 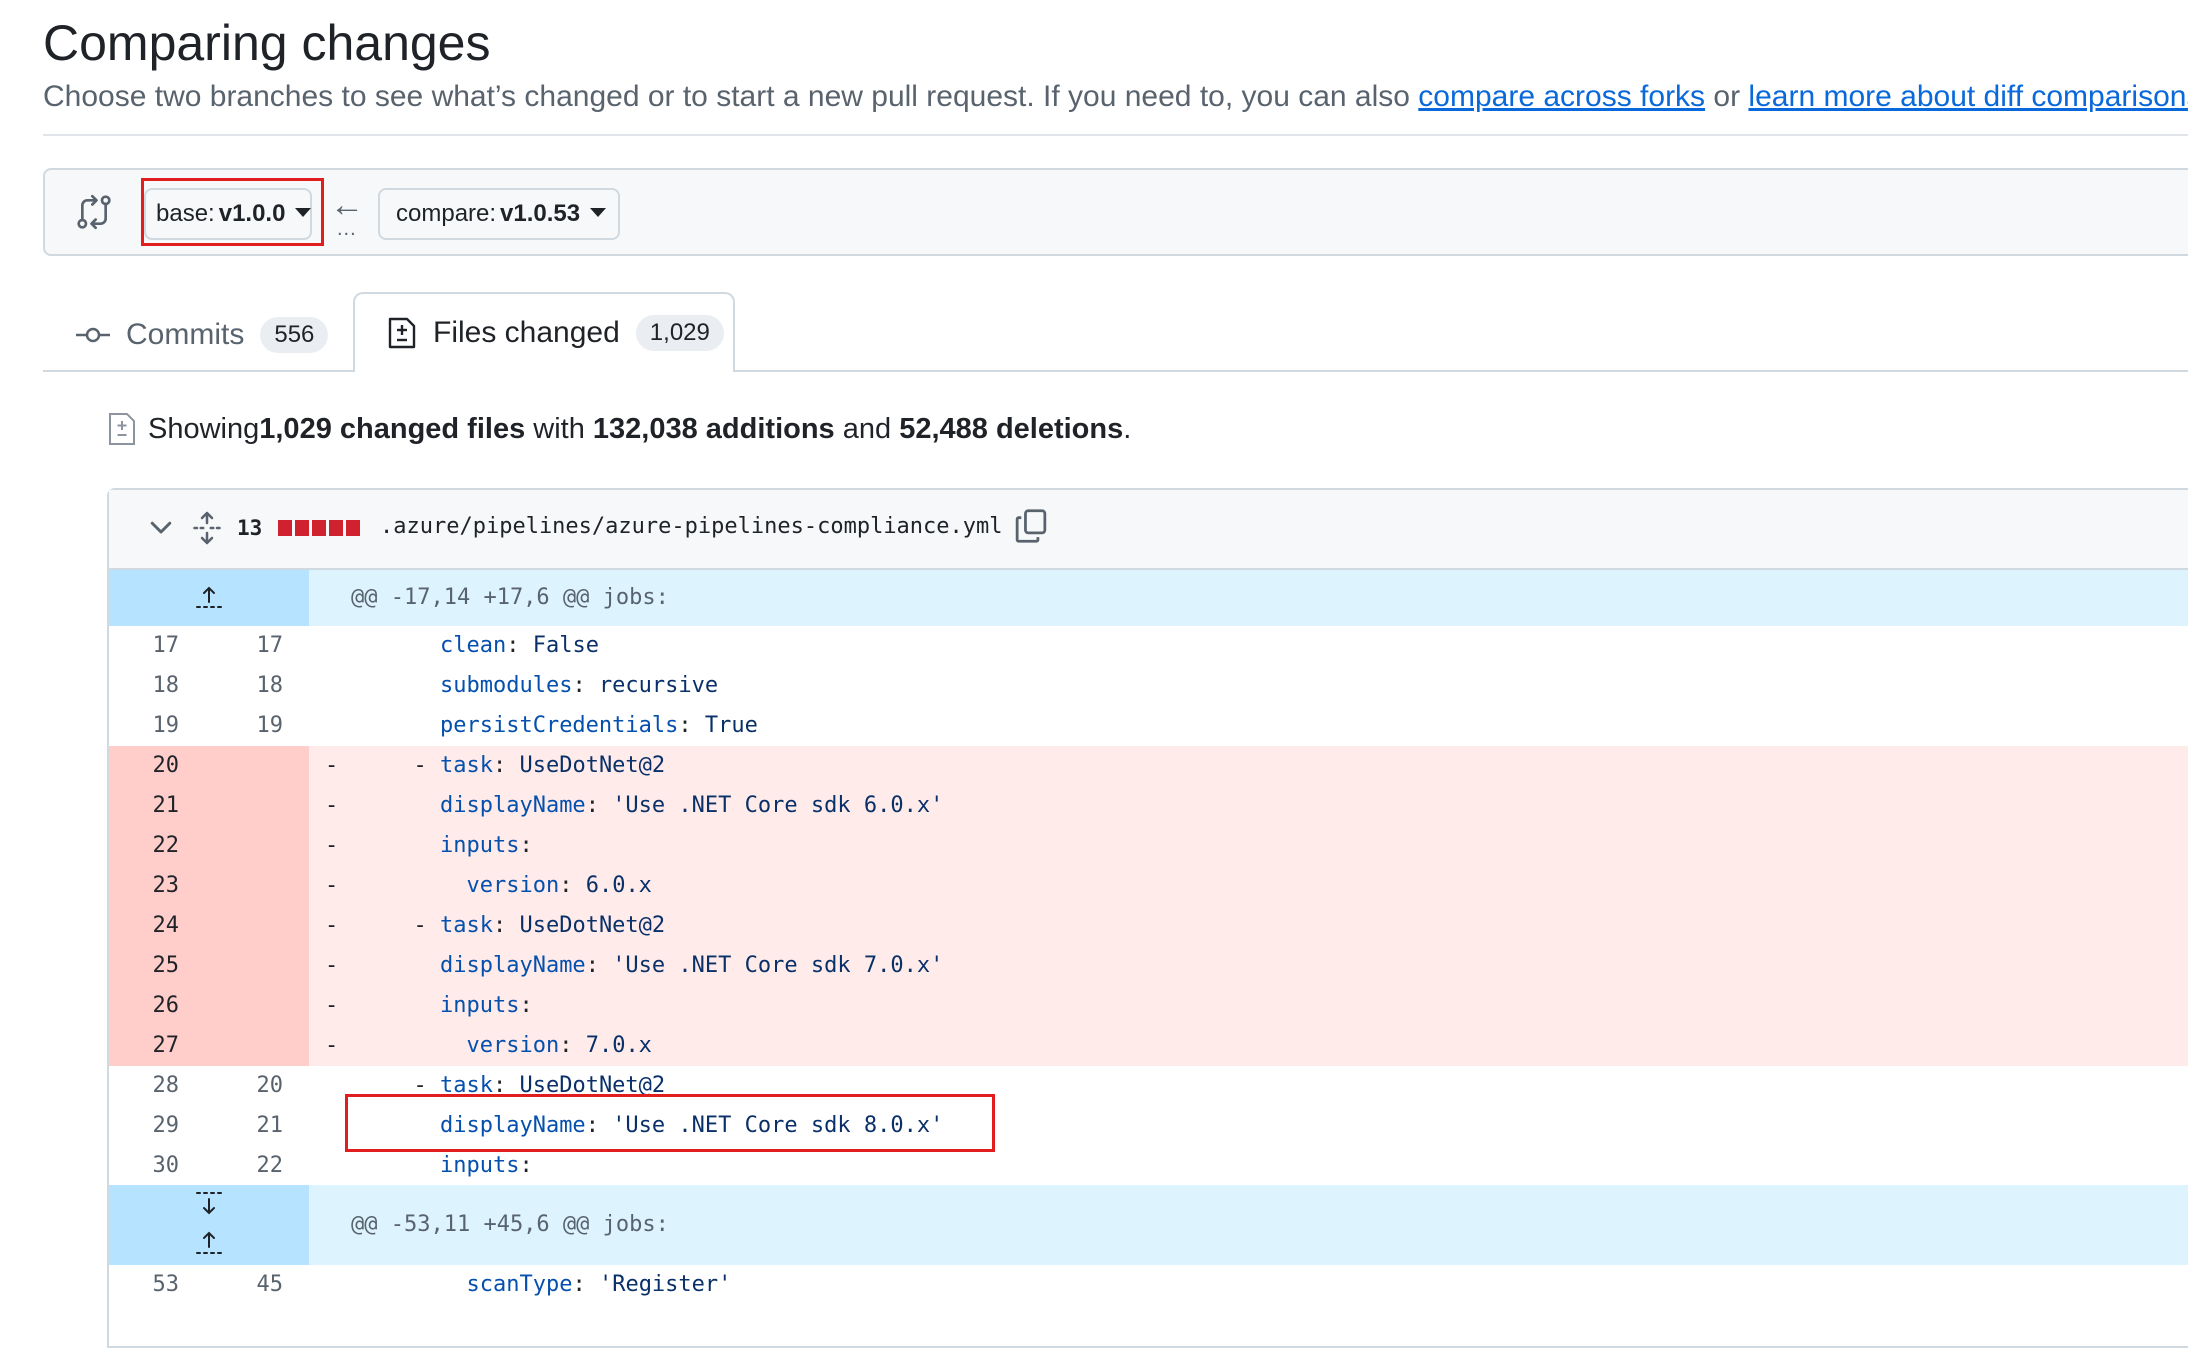 What do you see at coordinates (540, 213) in the screenshot?
I see `compare-value: v1.0.53` at bounding box center [540, 213].